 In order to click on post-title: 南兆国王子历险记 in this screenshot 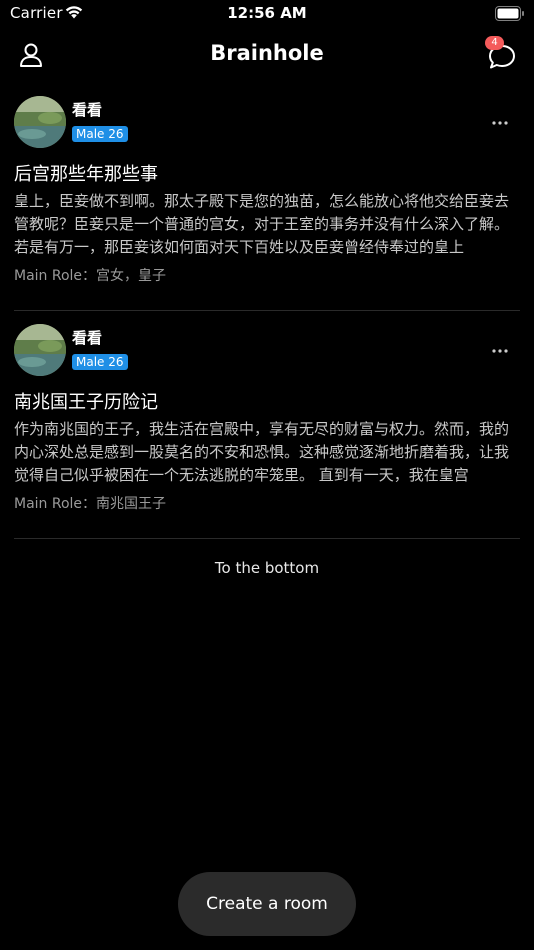, I will do `click(86, 402)`.